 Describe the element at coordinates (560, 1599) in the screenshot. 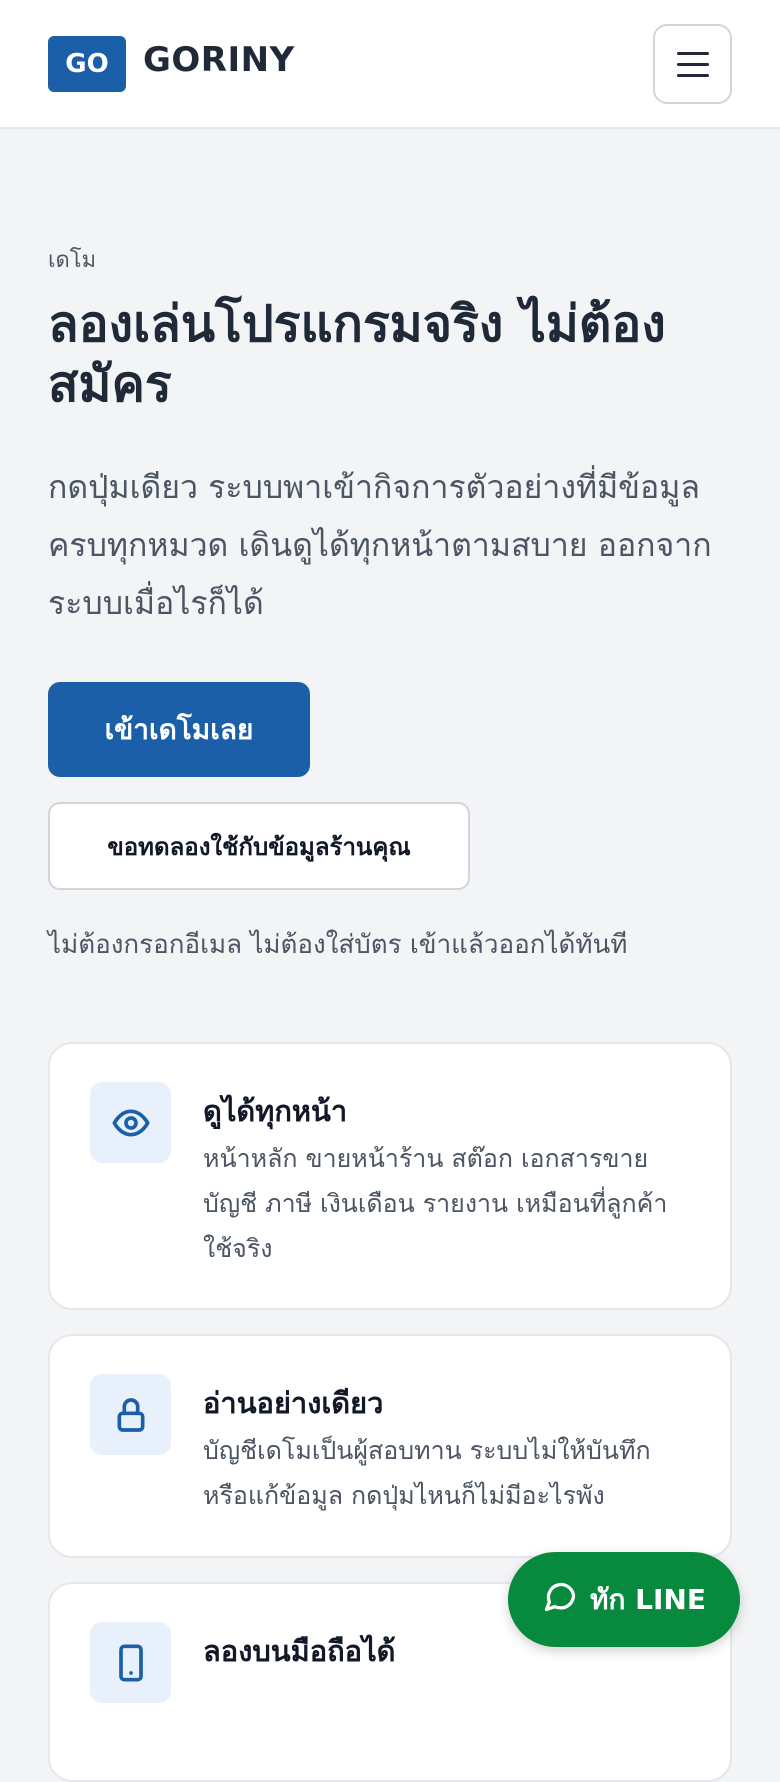

I see `chat-bubble-icon` at that location.